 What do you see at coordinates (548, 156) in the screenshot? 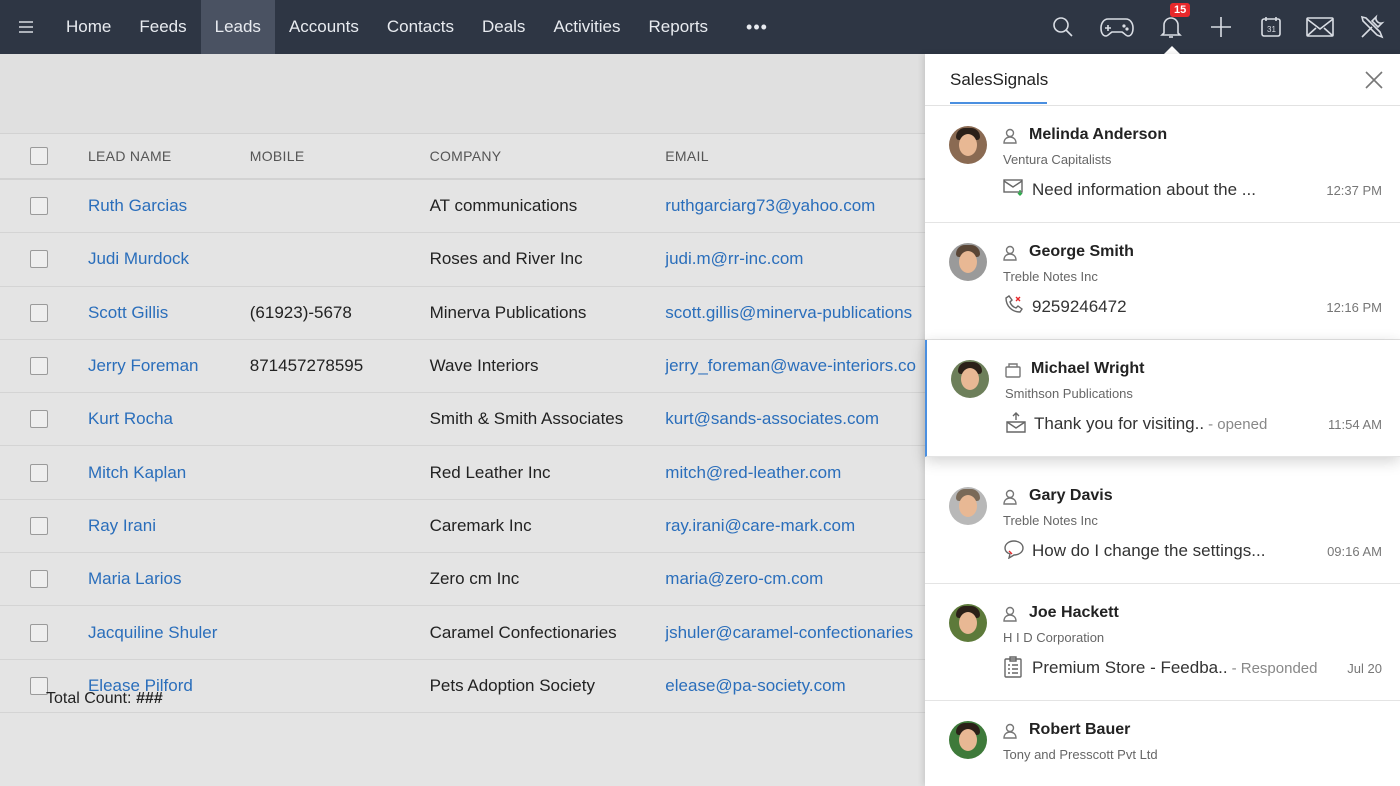
I see `column-company: COMPANY` at bounding box center [548, 156].